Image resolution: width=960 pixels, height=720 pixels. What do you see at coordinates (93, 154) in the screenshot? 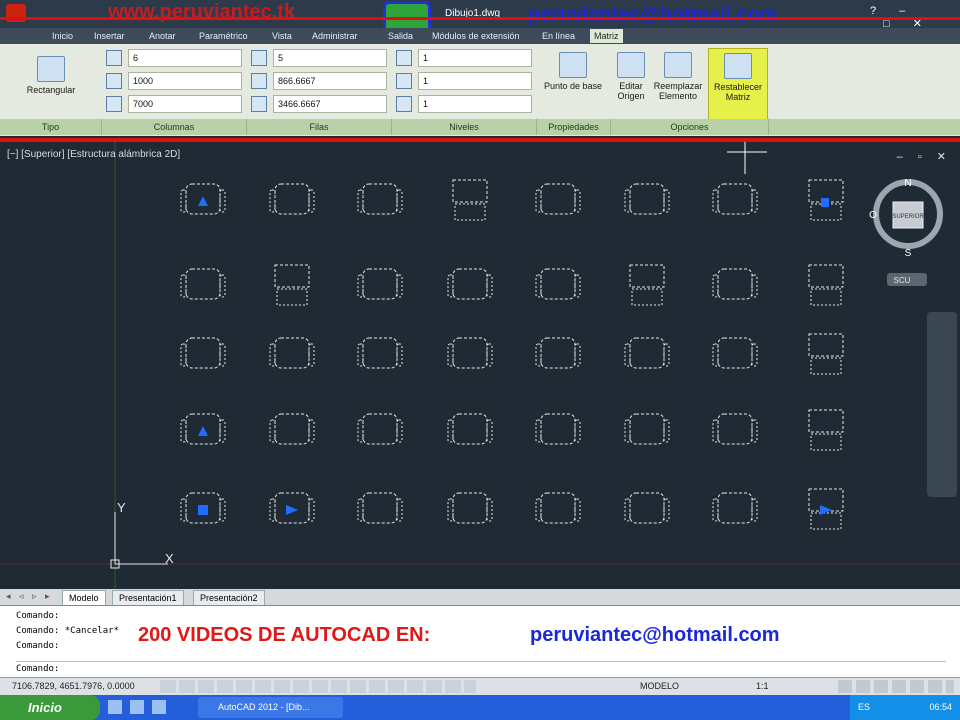
I see `viewport-label: [−] [Superior] [Estructura alámbrica 2D]` at bounding box center [93, 154].